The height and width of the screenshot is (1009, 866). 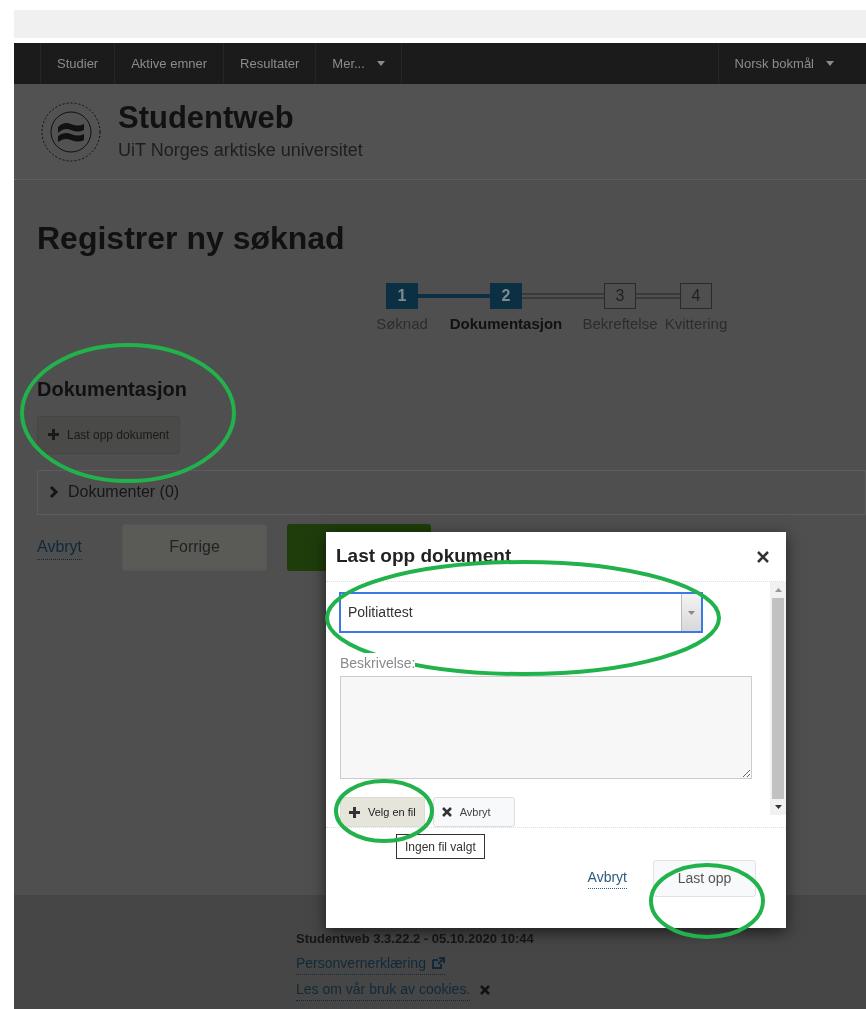 I want to click on page-title: Registrer ny søknad, so click(x=191, y=238).